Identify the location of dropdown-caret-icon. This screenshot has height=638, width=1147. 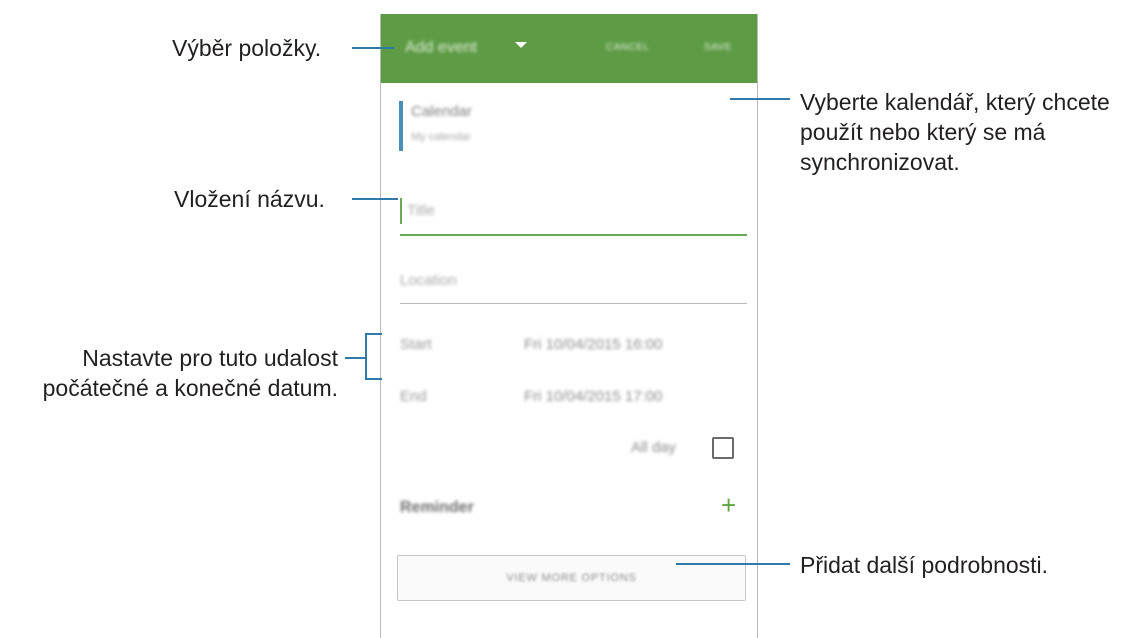
(521, 45).